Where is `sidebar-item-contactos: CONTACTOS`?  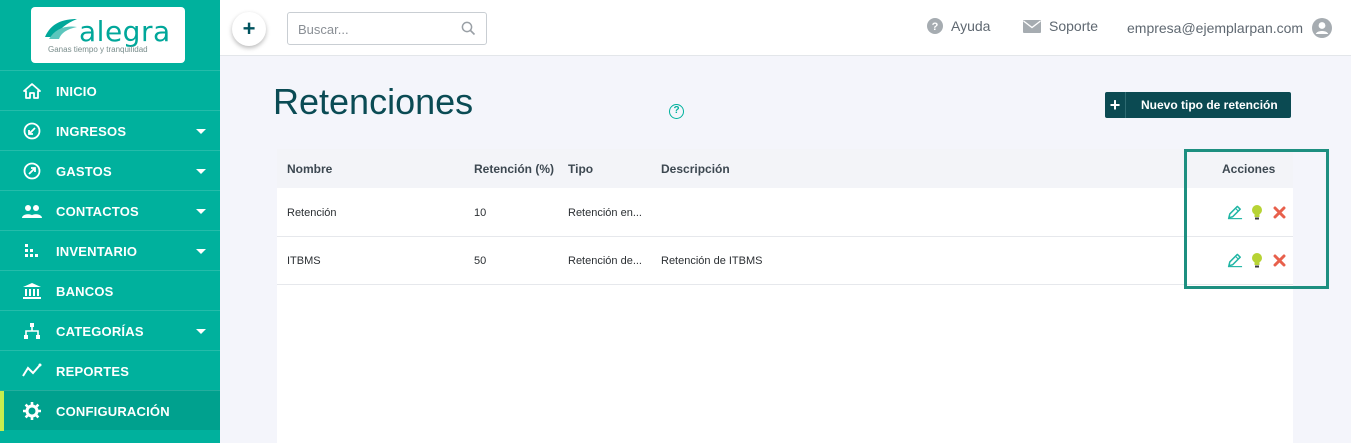
sidebar-item-contactos: CONTACTOS is located at coordinates (110, 210).